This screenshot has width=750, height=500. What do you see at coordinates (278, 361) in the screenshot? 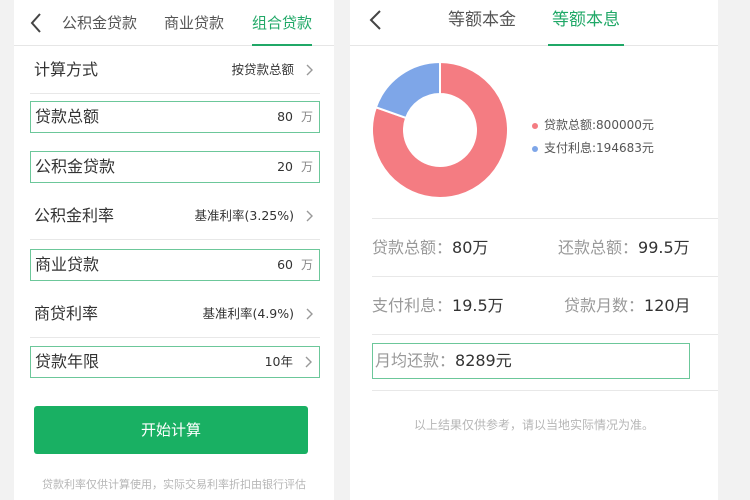
I see `loan-term-value: 10年` at bounding box center [278, 361].